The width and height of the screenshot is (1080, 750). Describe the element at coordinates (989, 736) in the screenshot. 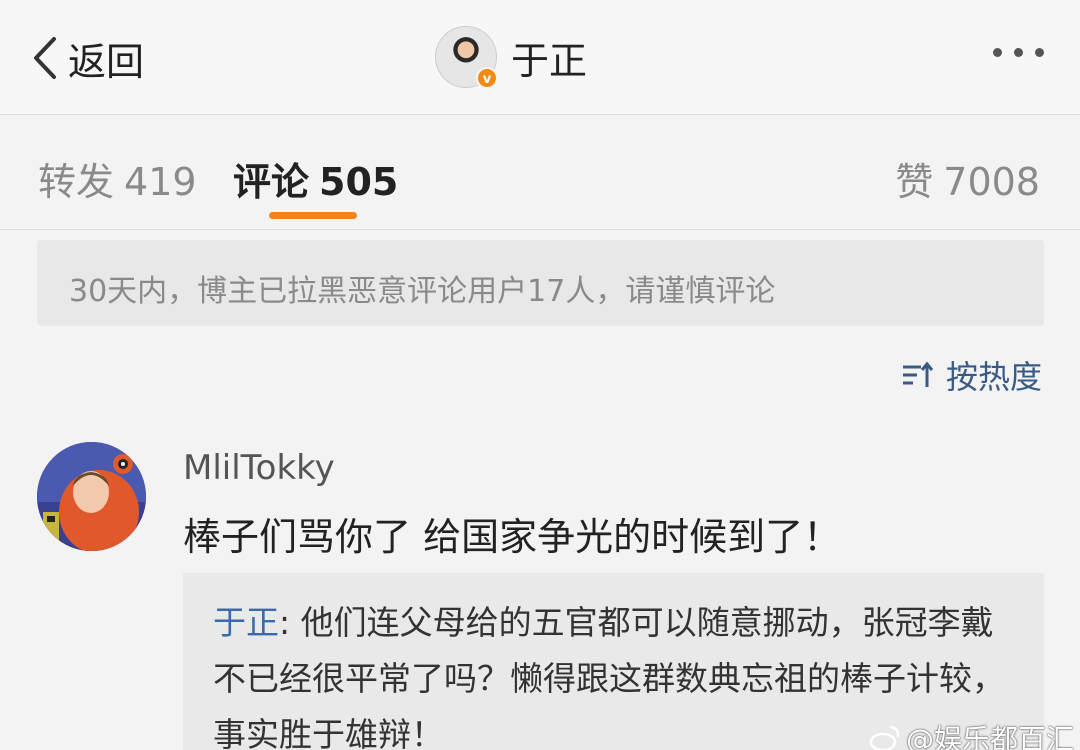

I see `watermark-text: @娱乐都百汇` at that location.